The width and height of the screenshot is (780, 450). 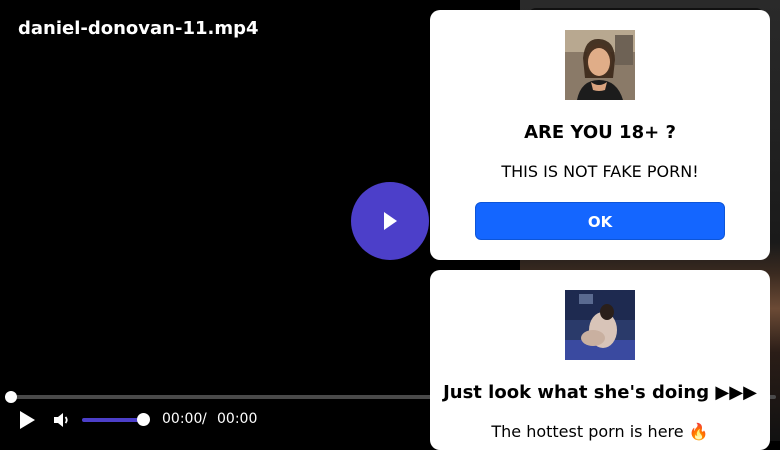 I want to click on video-title: daniel-donovan-11.mp4, so click(x=138, y=28).